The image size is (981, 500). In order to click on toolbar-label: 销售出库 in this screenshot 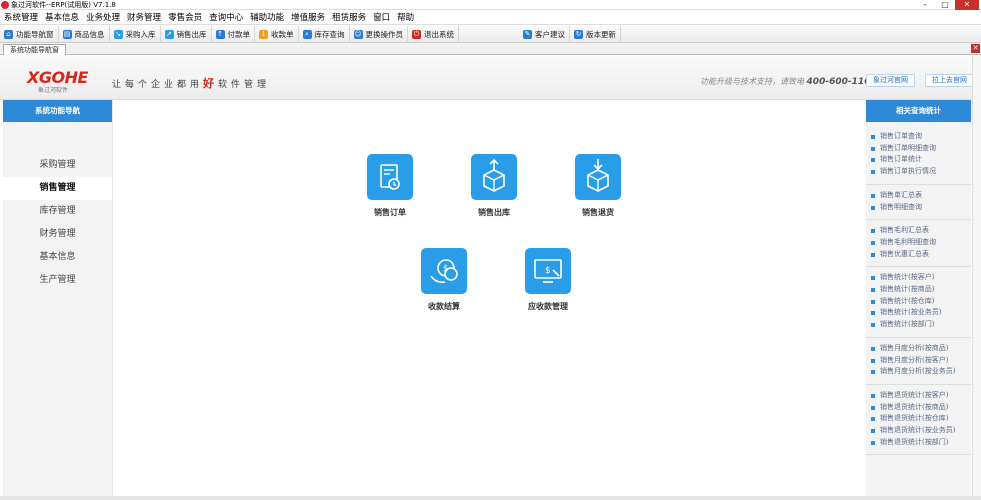, I will do `click(191, 34)`.